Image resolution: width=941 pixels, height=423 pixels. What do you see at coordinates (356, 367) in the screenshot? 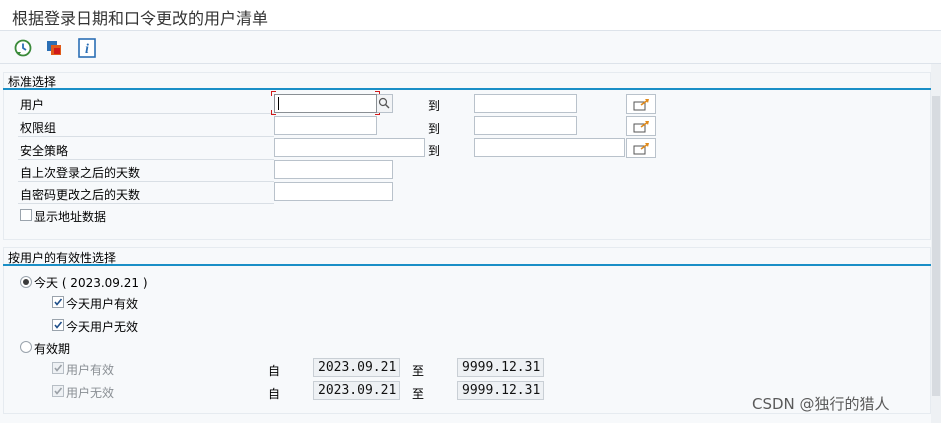
I see `period-valid-from-input: 2023.09.21` at bounding box center [356, 367].